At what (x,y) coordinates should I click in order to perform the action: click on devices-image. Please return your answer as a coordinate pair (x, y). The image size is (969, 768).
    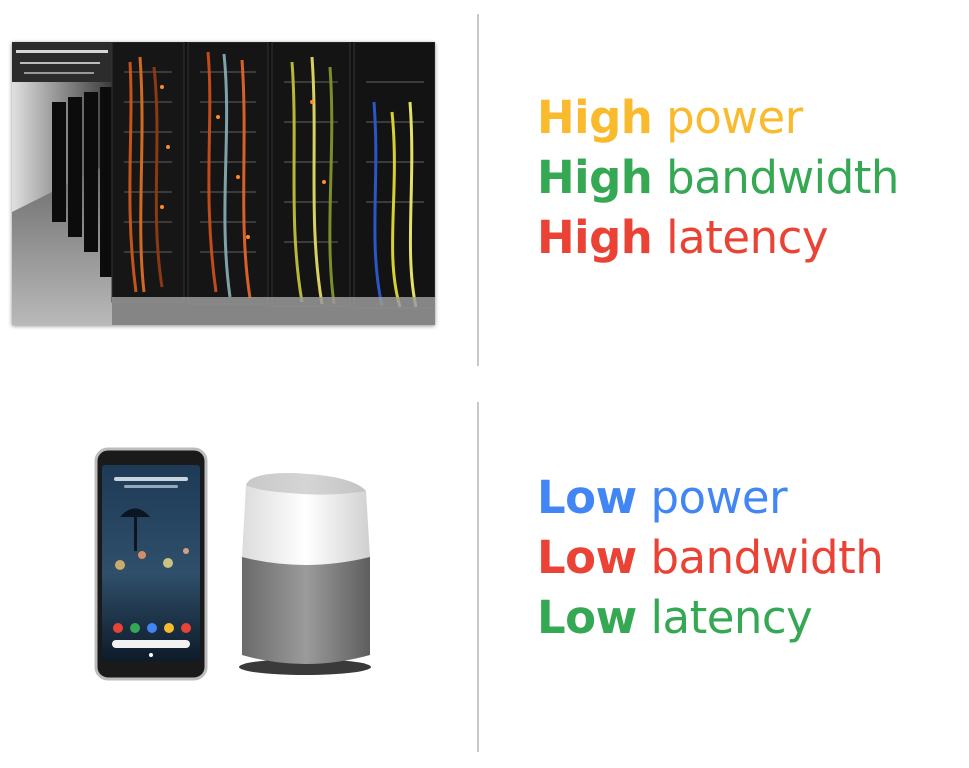
    Looking at the image, I should click on (240, 565).